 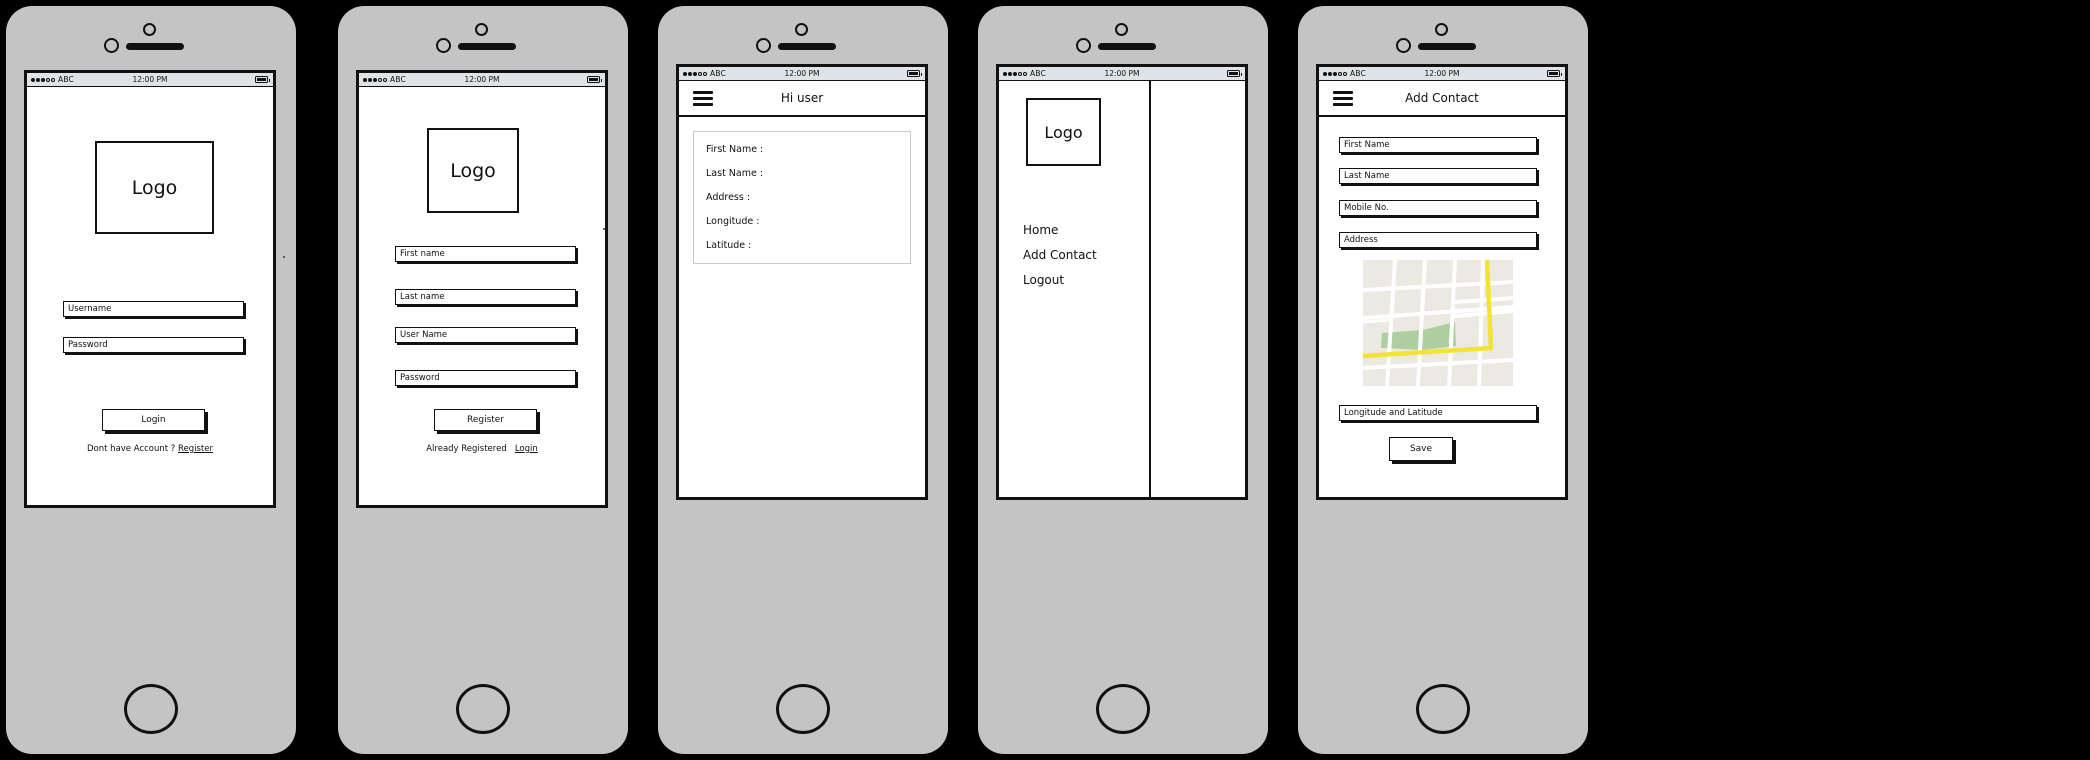 I want to click on detail-row-longitude: Longitude :, so click(x=733, y=221).